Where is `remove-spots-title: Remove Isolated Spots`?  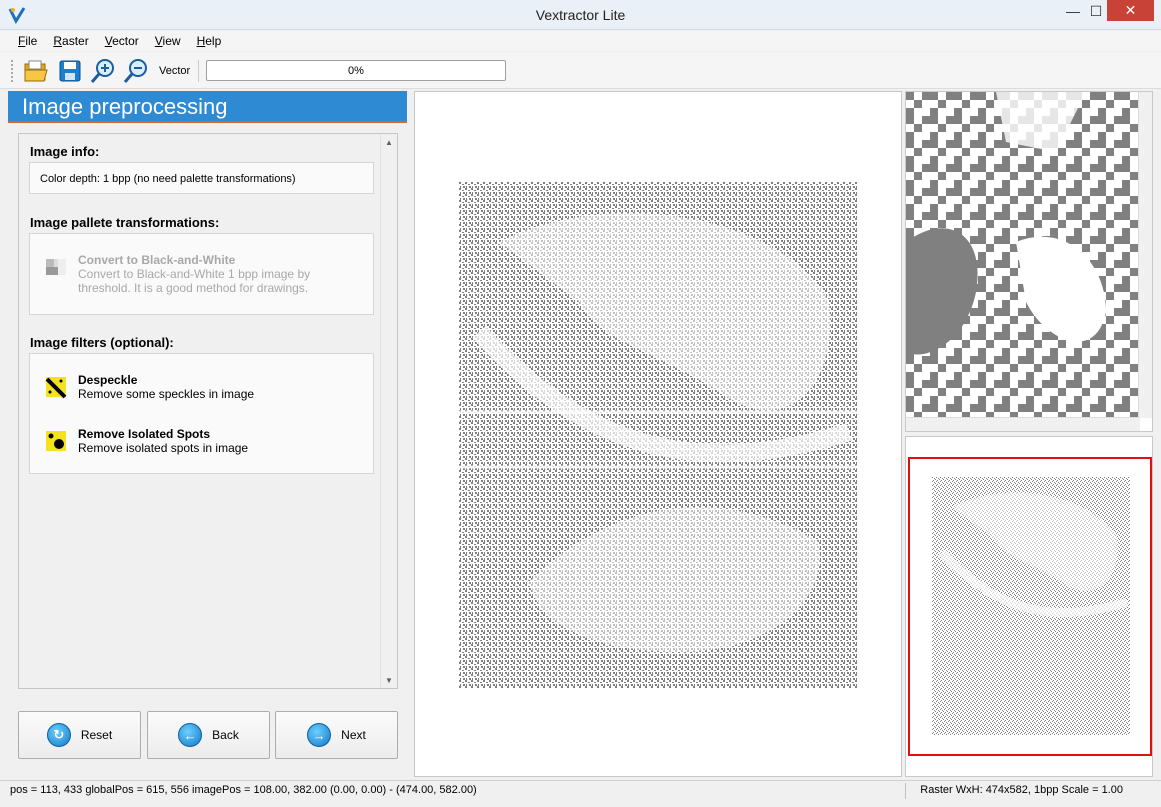 remove-spots-title: Remove Isolated Spots is located at coordinates (144, 434).